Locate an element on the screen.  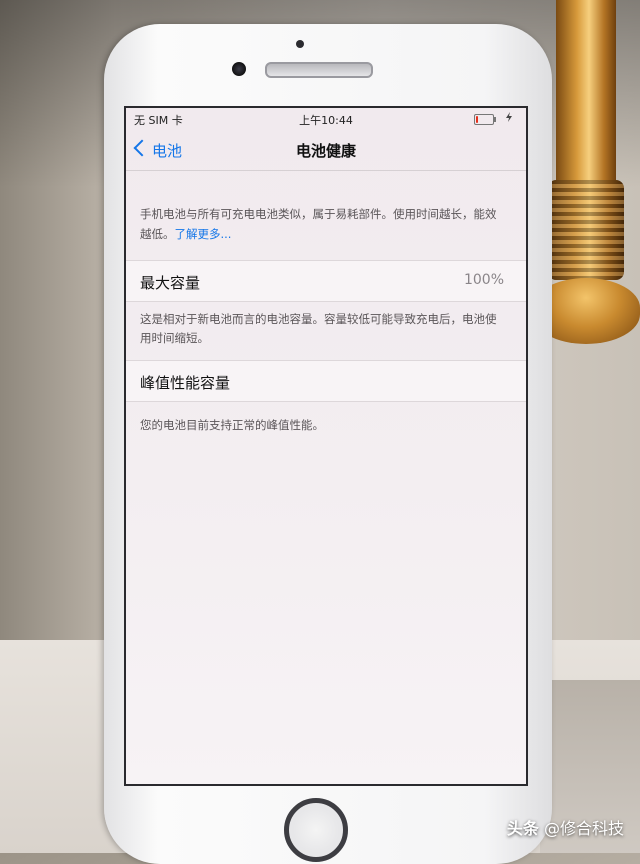
front-camera is located at coordinates (239, 69).